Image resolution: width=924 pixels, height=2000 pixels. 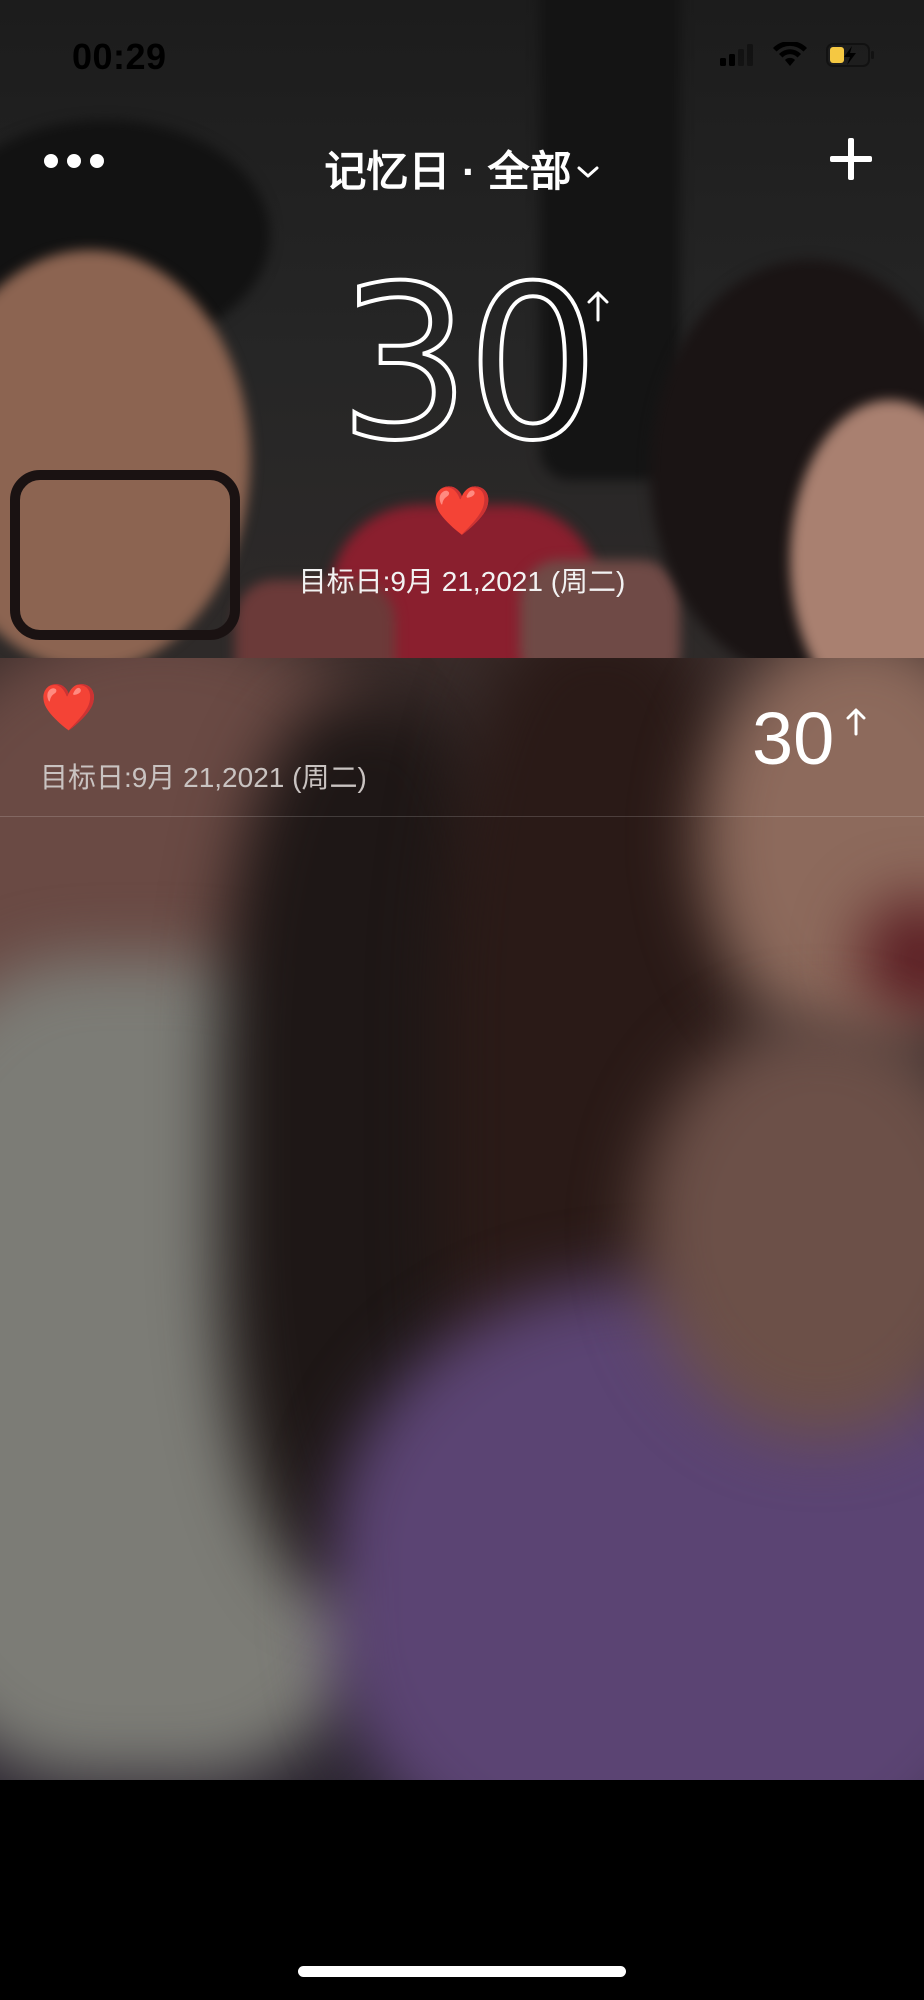 What do you see at coordinates (119, 56) in the screenshot?
I see `status-time: 00:29` at bounding box center [119, 56].